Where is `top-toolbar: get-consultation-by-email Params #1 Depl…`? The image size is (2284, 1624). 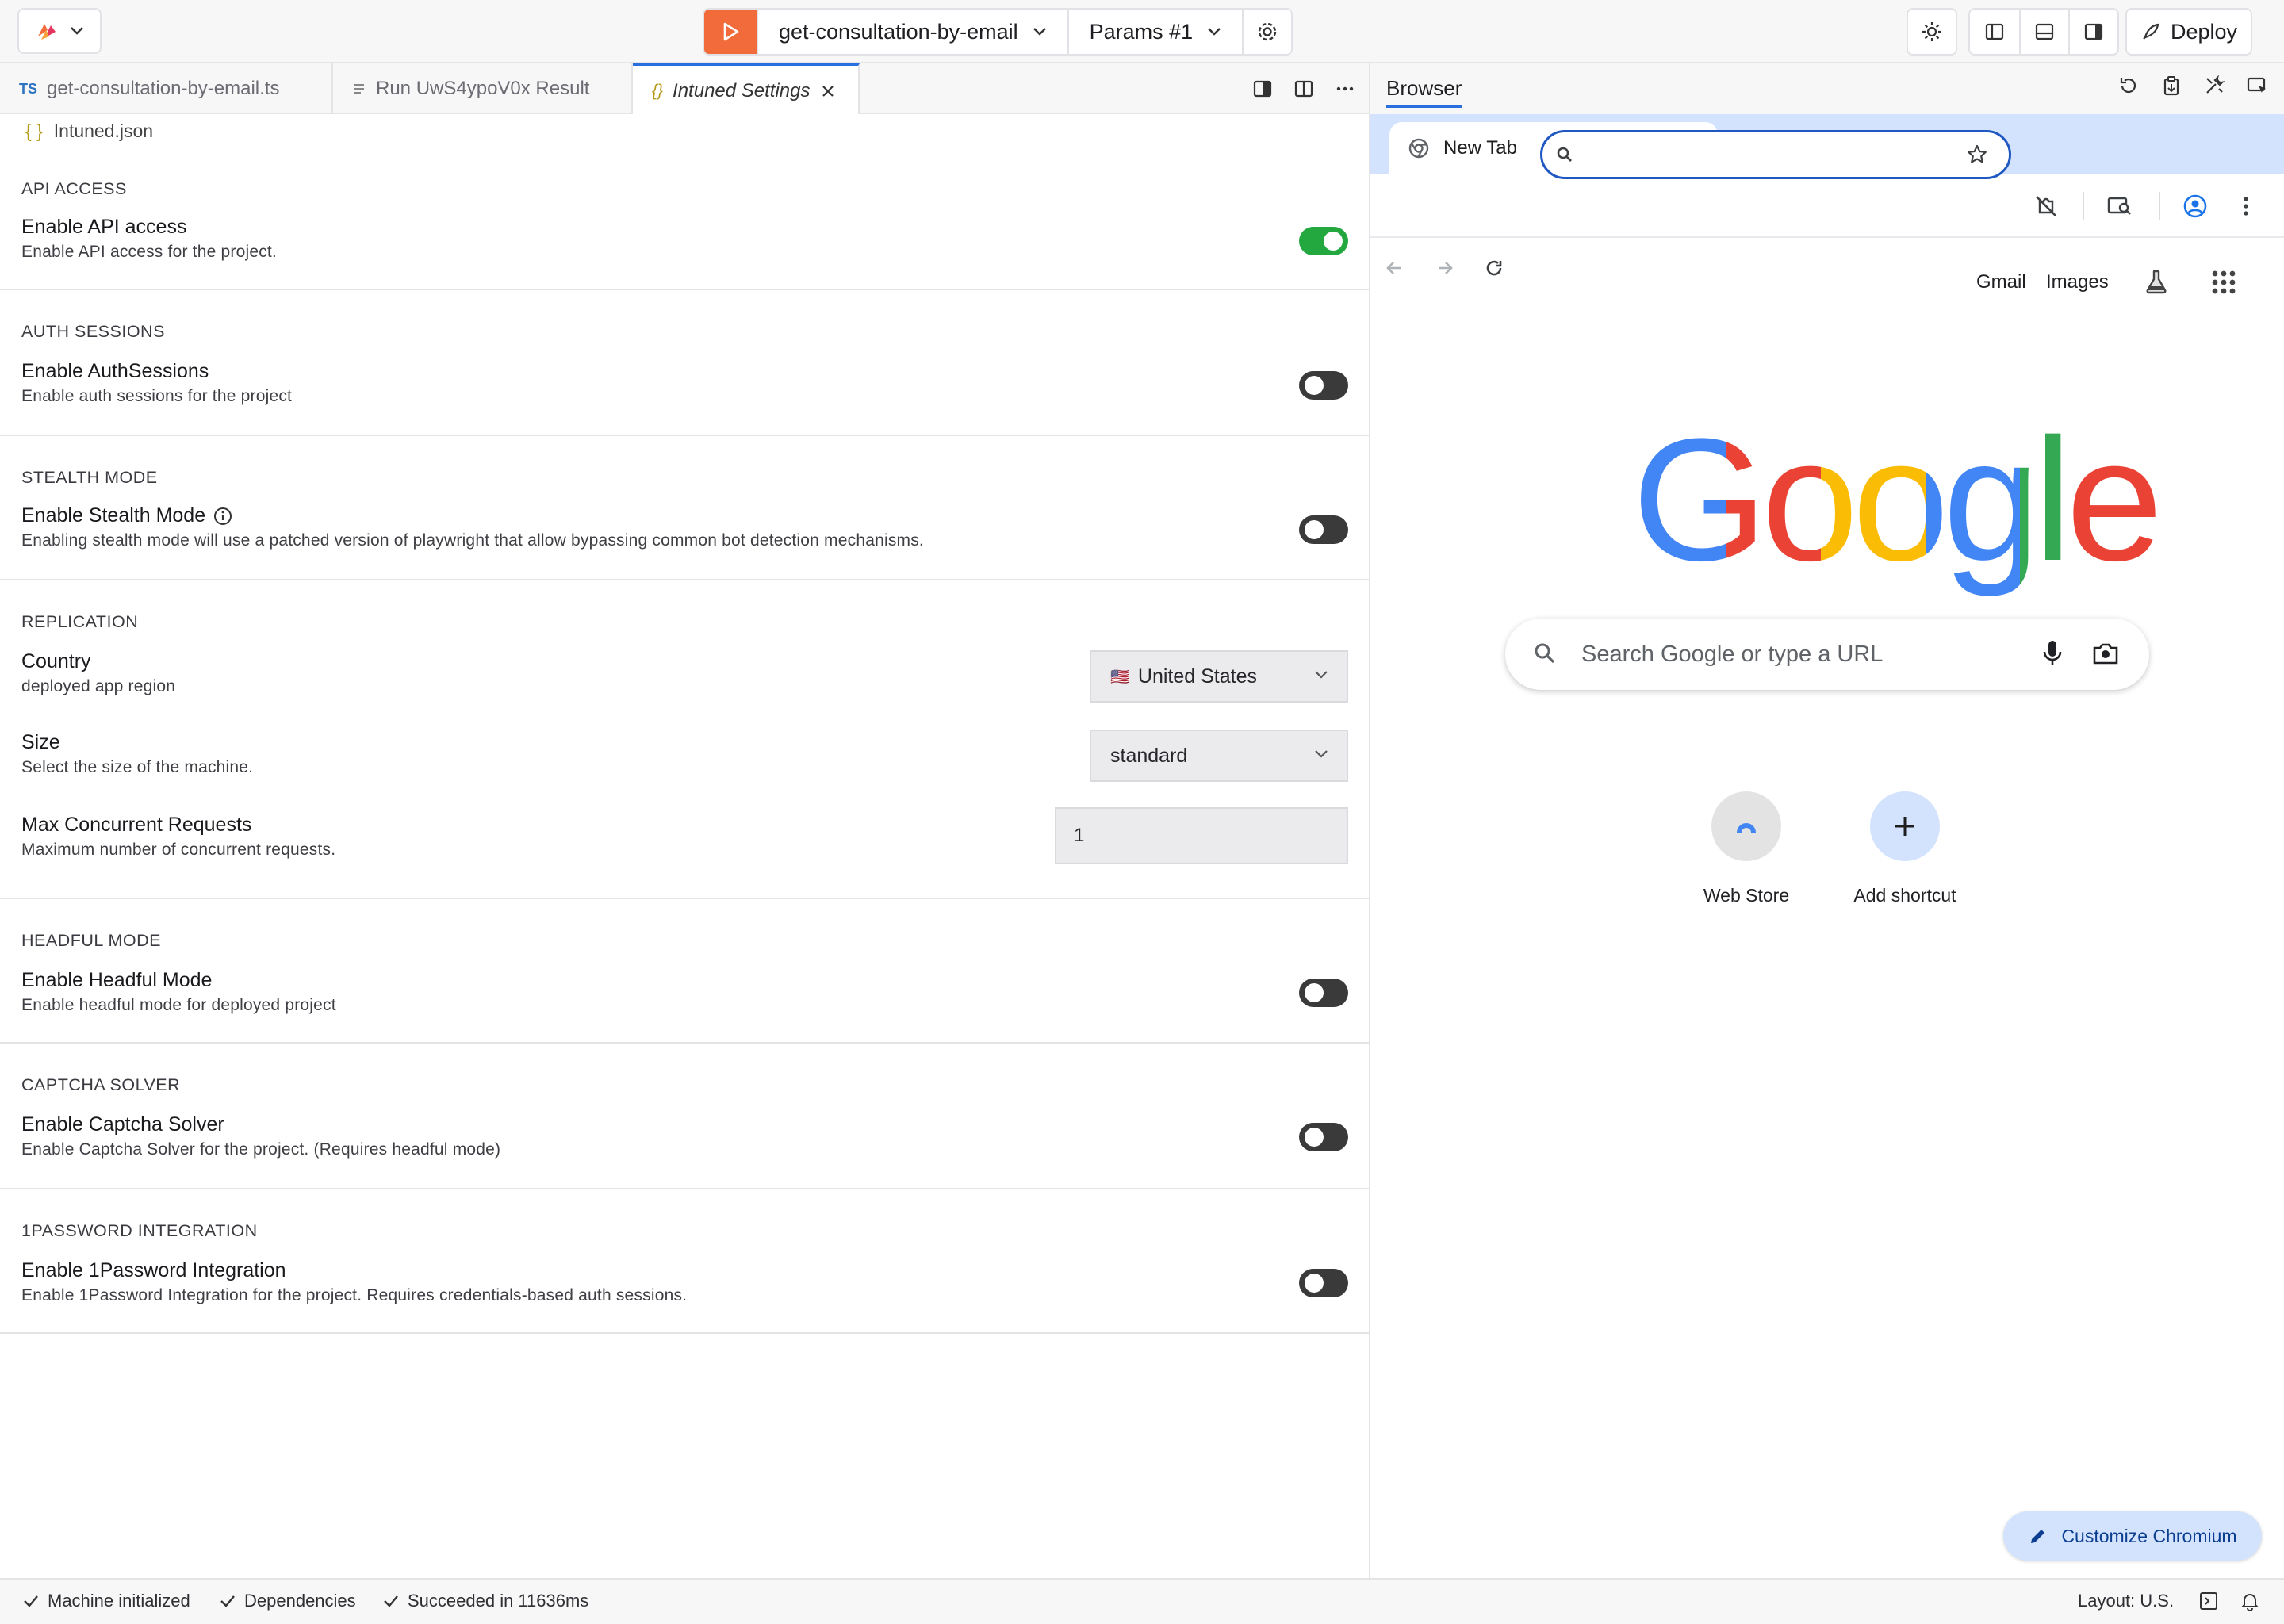
top-toolbar: get-consultation-by-email Params #1 Depl… is located at coordinates (1142, 31).